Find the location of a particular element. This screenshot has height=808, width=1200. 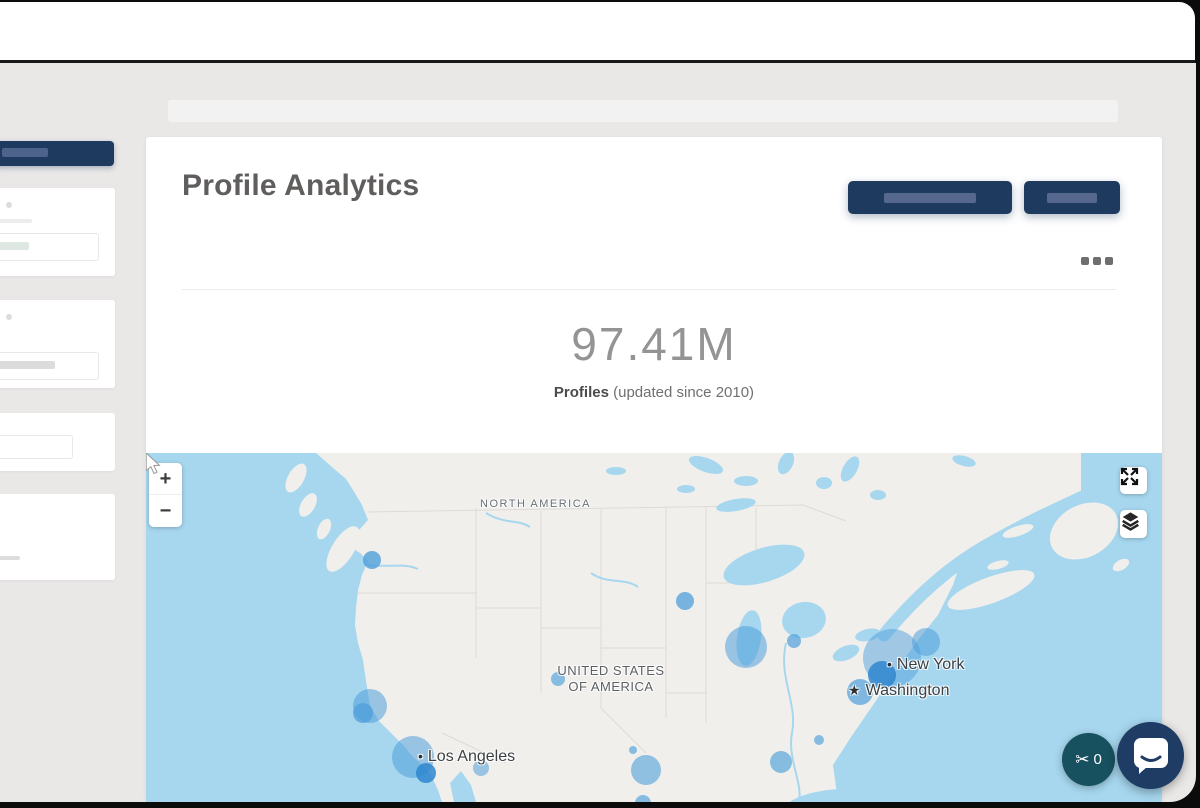

map-city-label: • New York is located at coordinates (926, 665).